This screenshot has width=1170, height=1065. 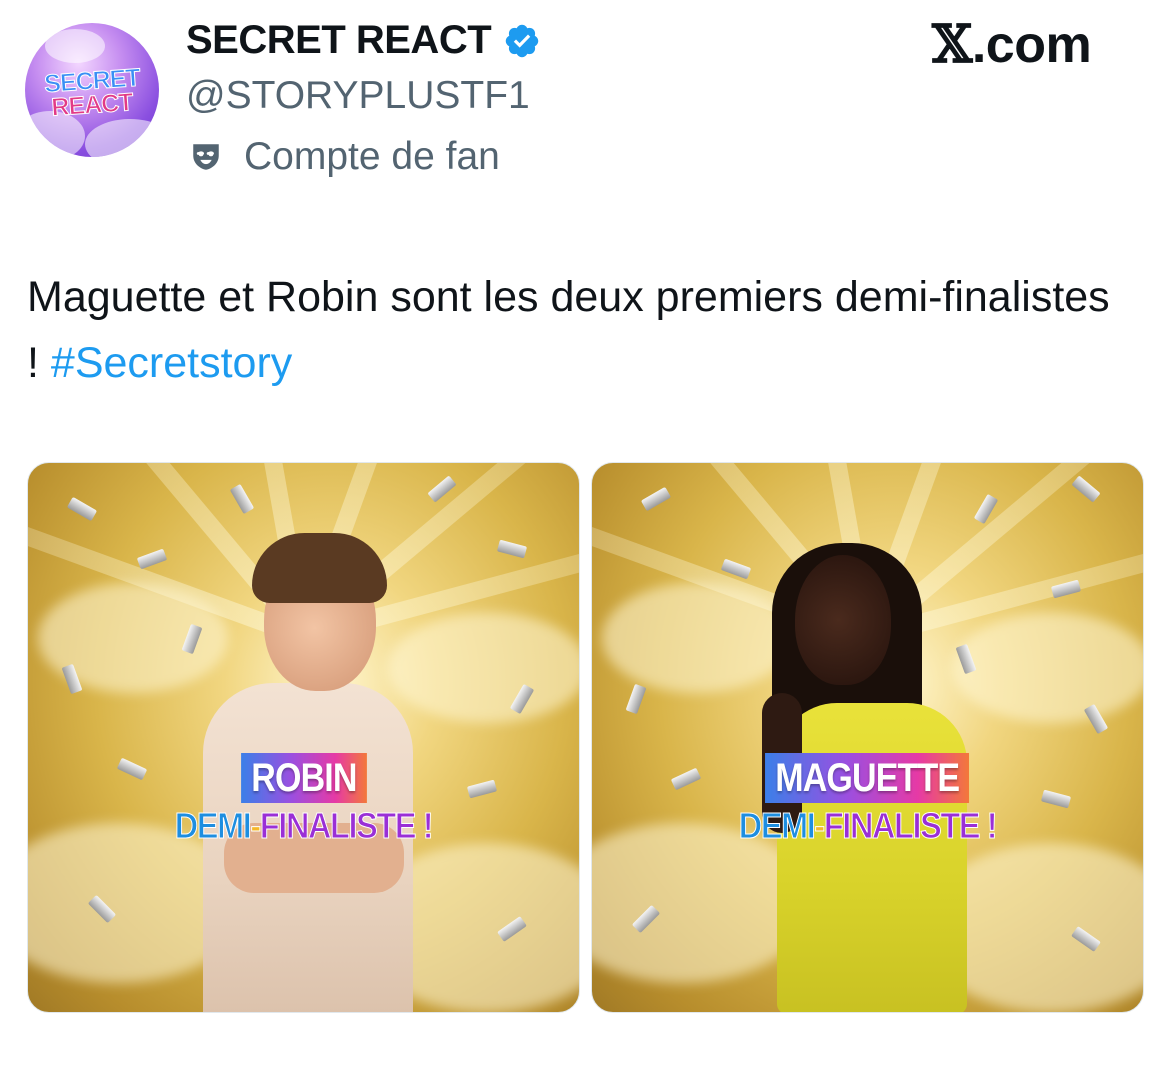 I want to click on display-name: SECRET REACT, so click(x=339, y=40).